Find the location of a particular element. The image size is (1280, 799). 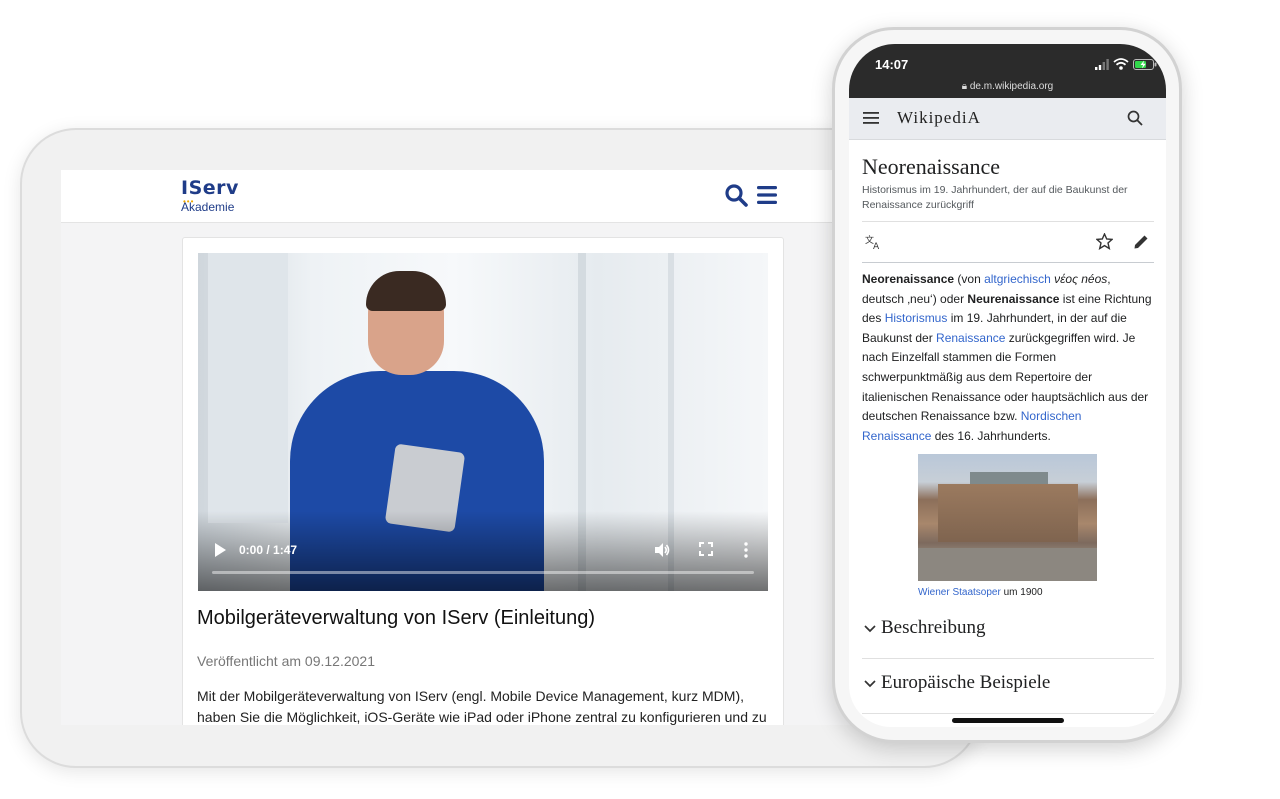

article-date: Veröffentlicht am 09.12.2021 is located at coordinates (286, 661).